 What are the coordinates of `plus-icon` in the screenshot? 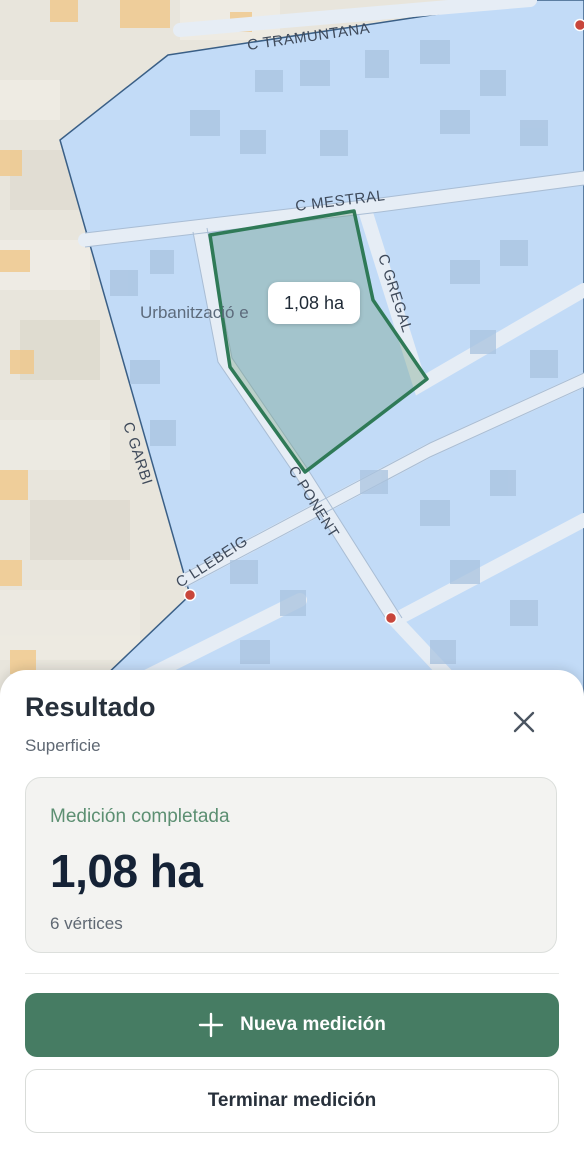 It's located at (211, 1025).